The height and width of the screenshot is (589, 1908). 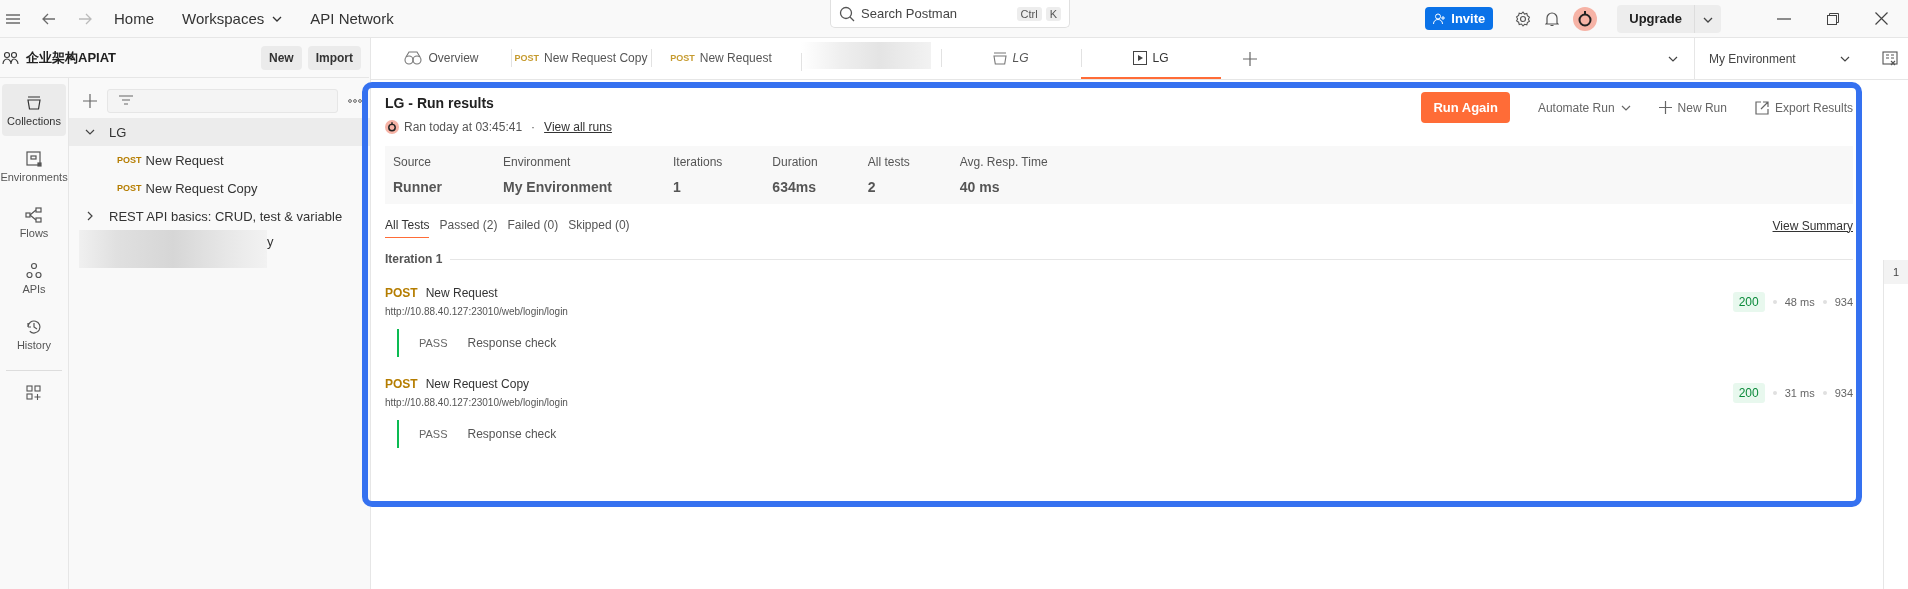 What do you see at coordinates (1812, 225) in the screenshot?
I see `view-summary-link: View Summary` at bounding box center [1812, 225].